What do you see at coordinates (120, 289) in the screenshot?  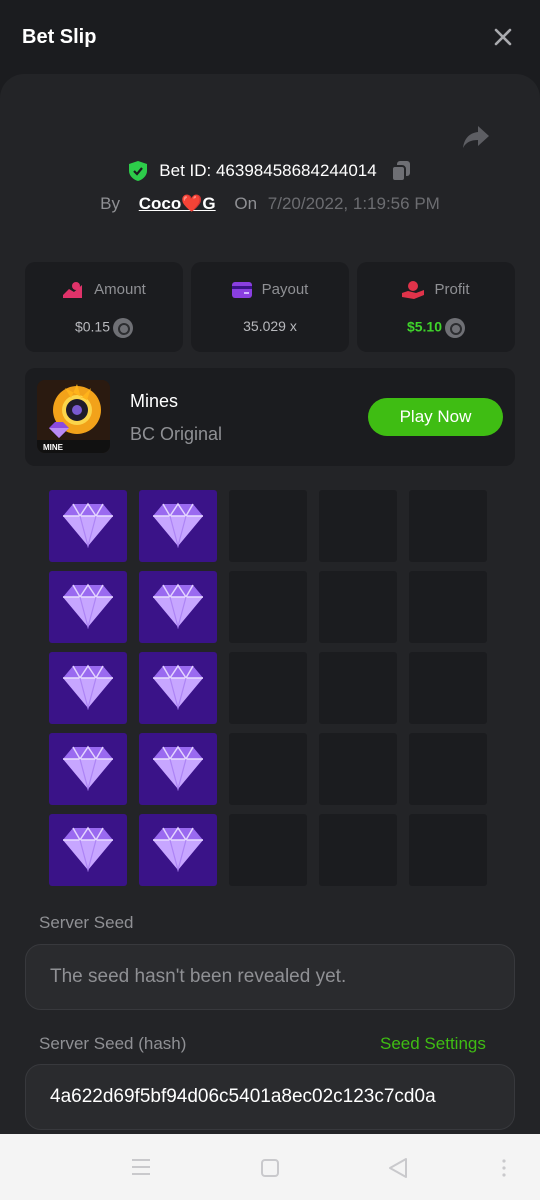 I see `amount-label: Amount` at bounding box center [120, 289].